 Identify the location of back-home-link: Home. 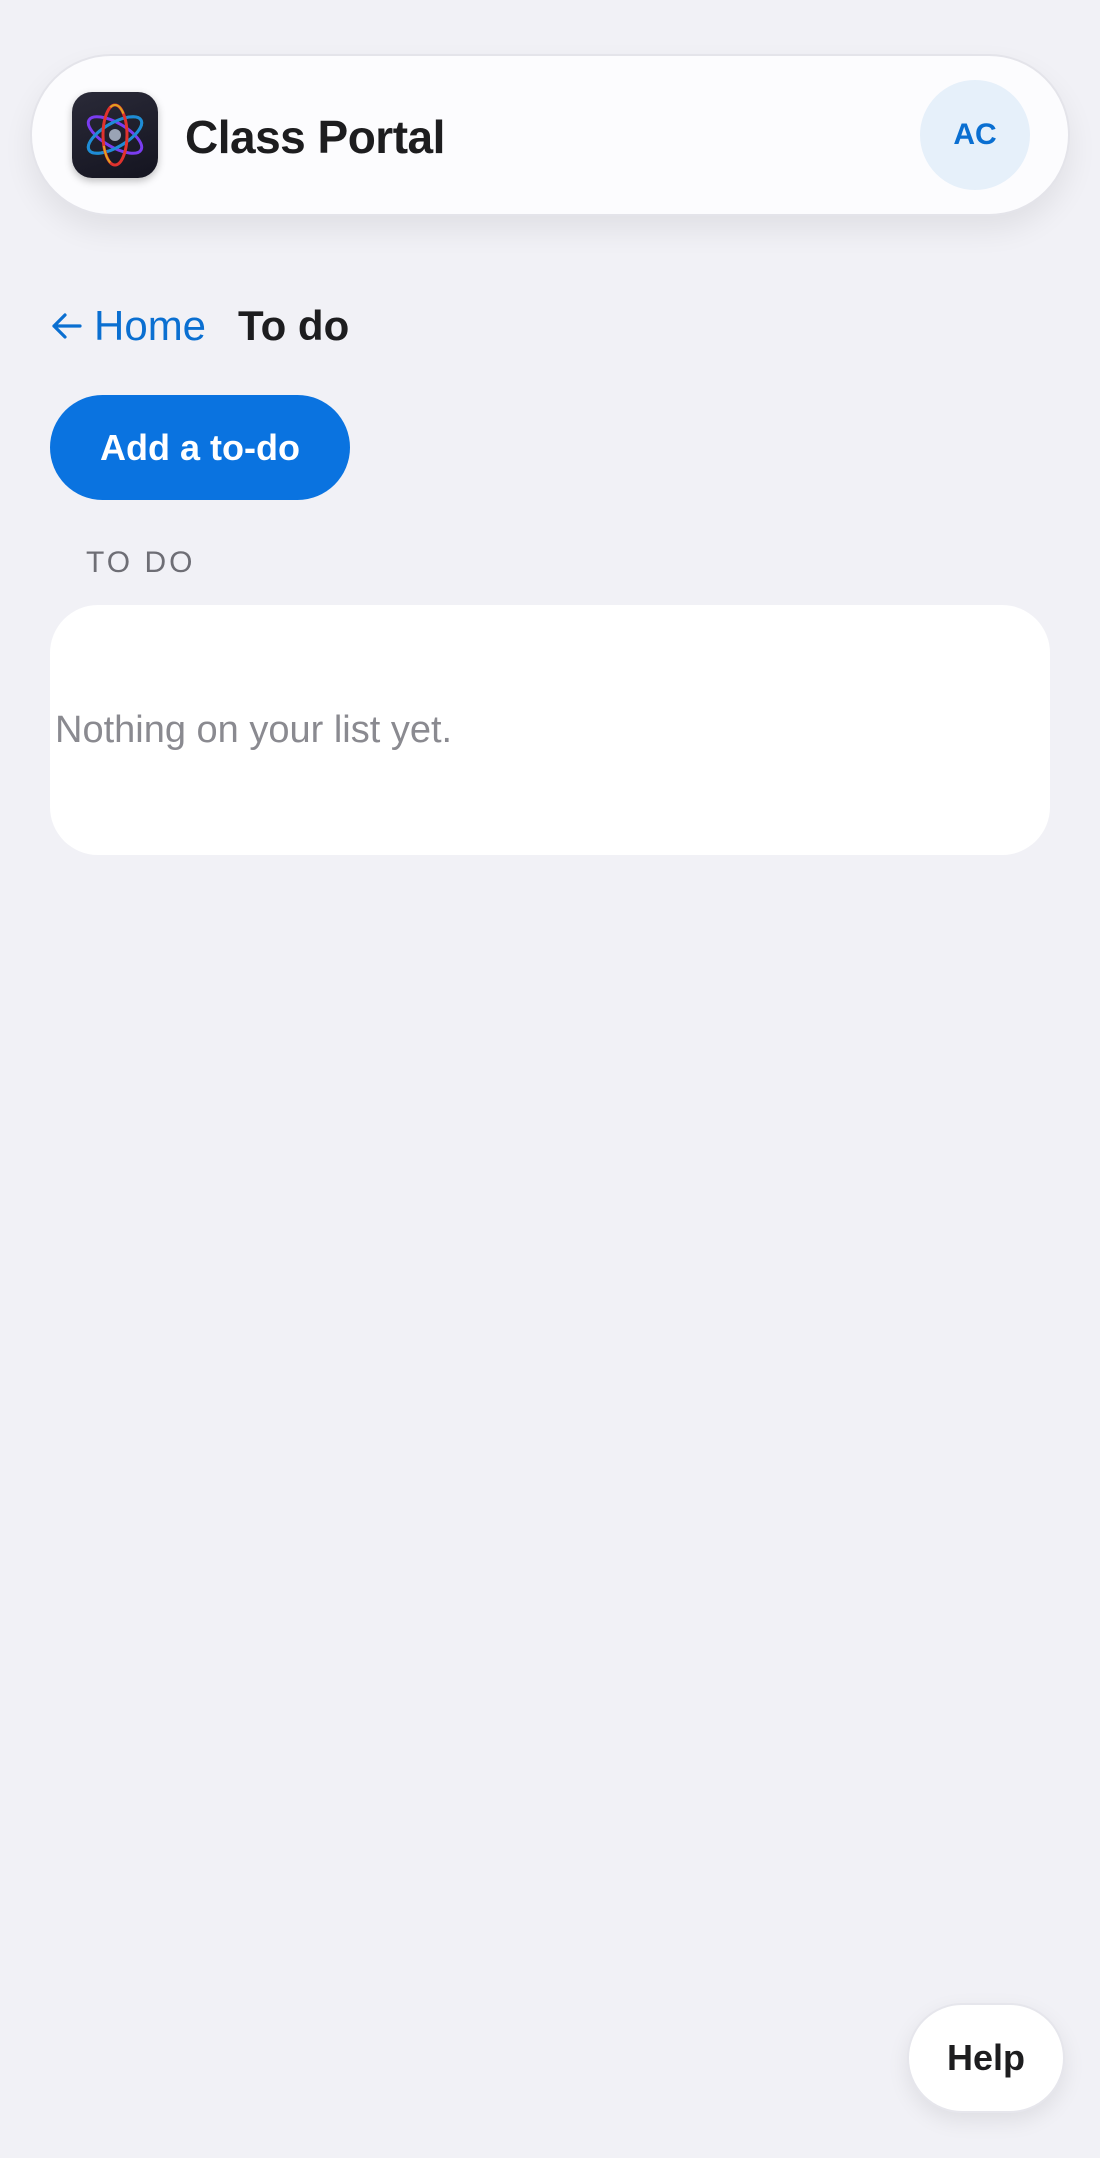
(128, 326).